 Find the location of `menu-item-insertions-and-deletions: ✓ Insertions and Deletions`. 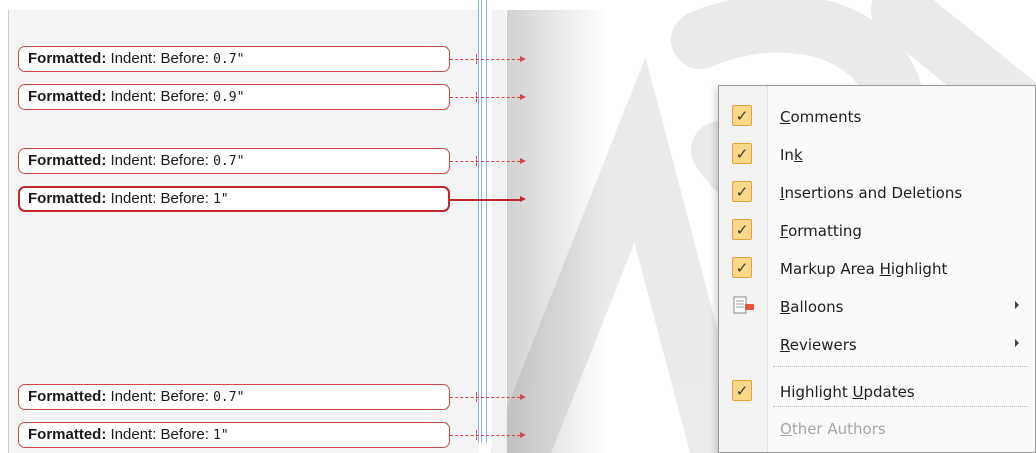

menu-item-insertions-and-deletions: ✓ Insertions and Deletions is located at coordinates (877, 192).